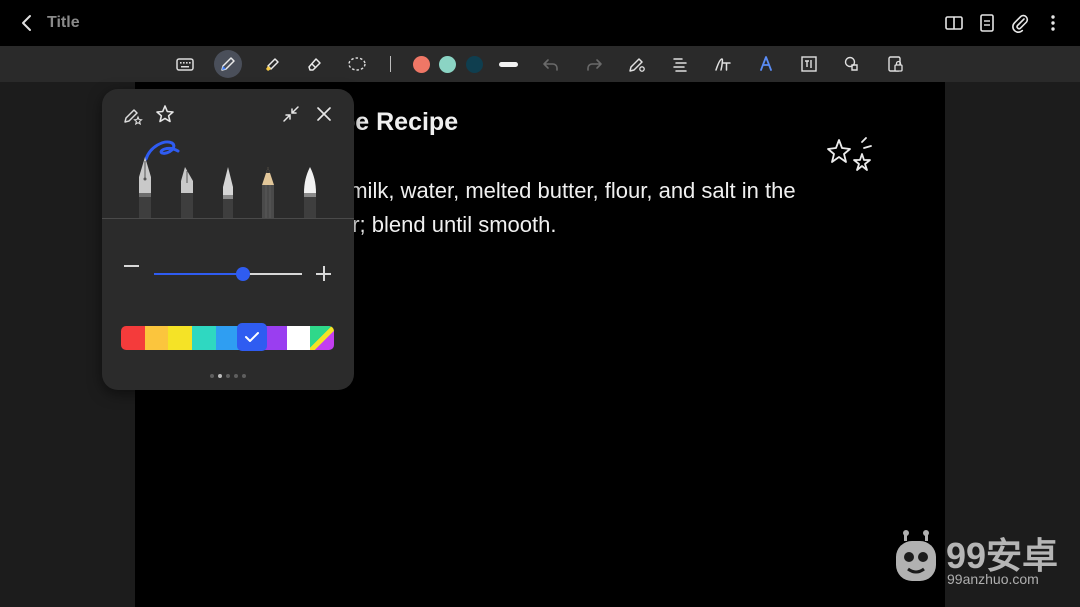 The width and height of the screenshot is (1080, 607). Describe the element at coordinates (310, 193) in the screenshot. I see `brush-pen-icon` at that location.